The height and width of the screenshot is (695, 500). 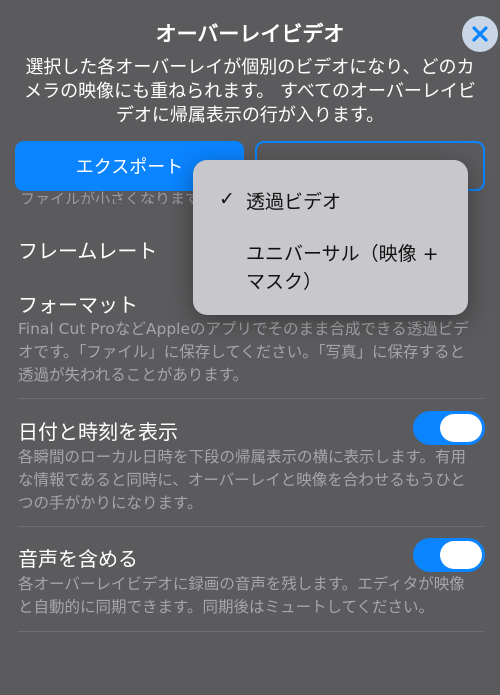 What do you see at coordinates (88, 251) in the screenshot?
I see `frame-rate-label: フレームレート` at bounding box center [88, 251].